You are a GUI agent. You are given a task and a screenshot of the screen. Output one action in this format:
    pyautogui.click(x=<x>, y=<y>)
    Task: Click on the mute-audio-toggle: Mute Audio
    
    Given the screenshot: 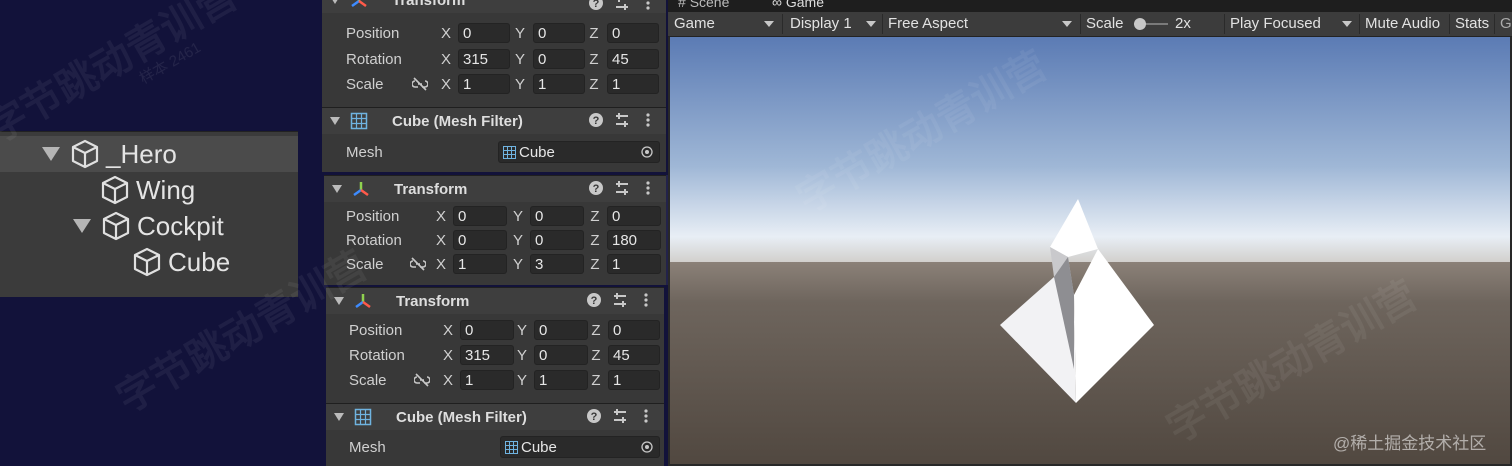 What is the action you would take?
    pyautogui.click(x=1402, y=24)
    